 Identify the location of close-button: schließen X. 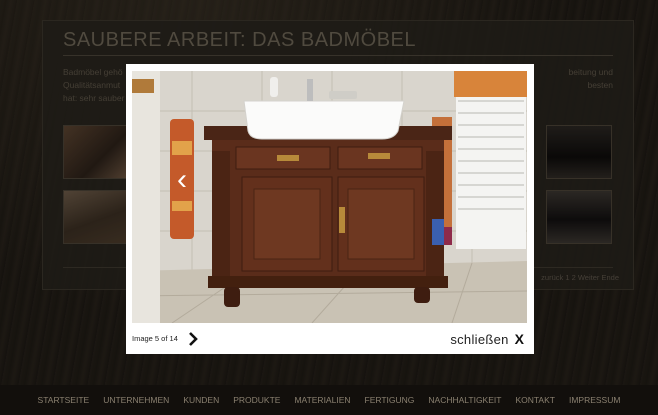
(487, 339).